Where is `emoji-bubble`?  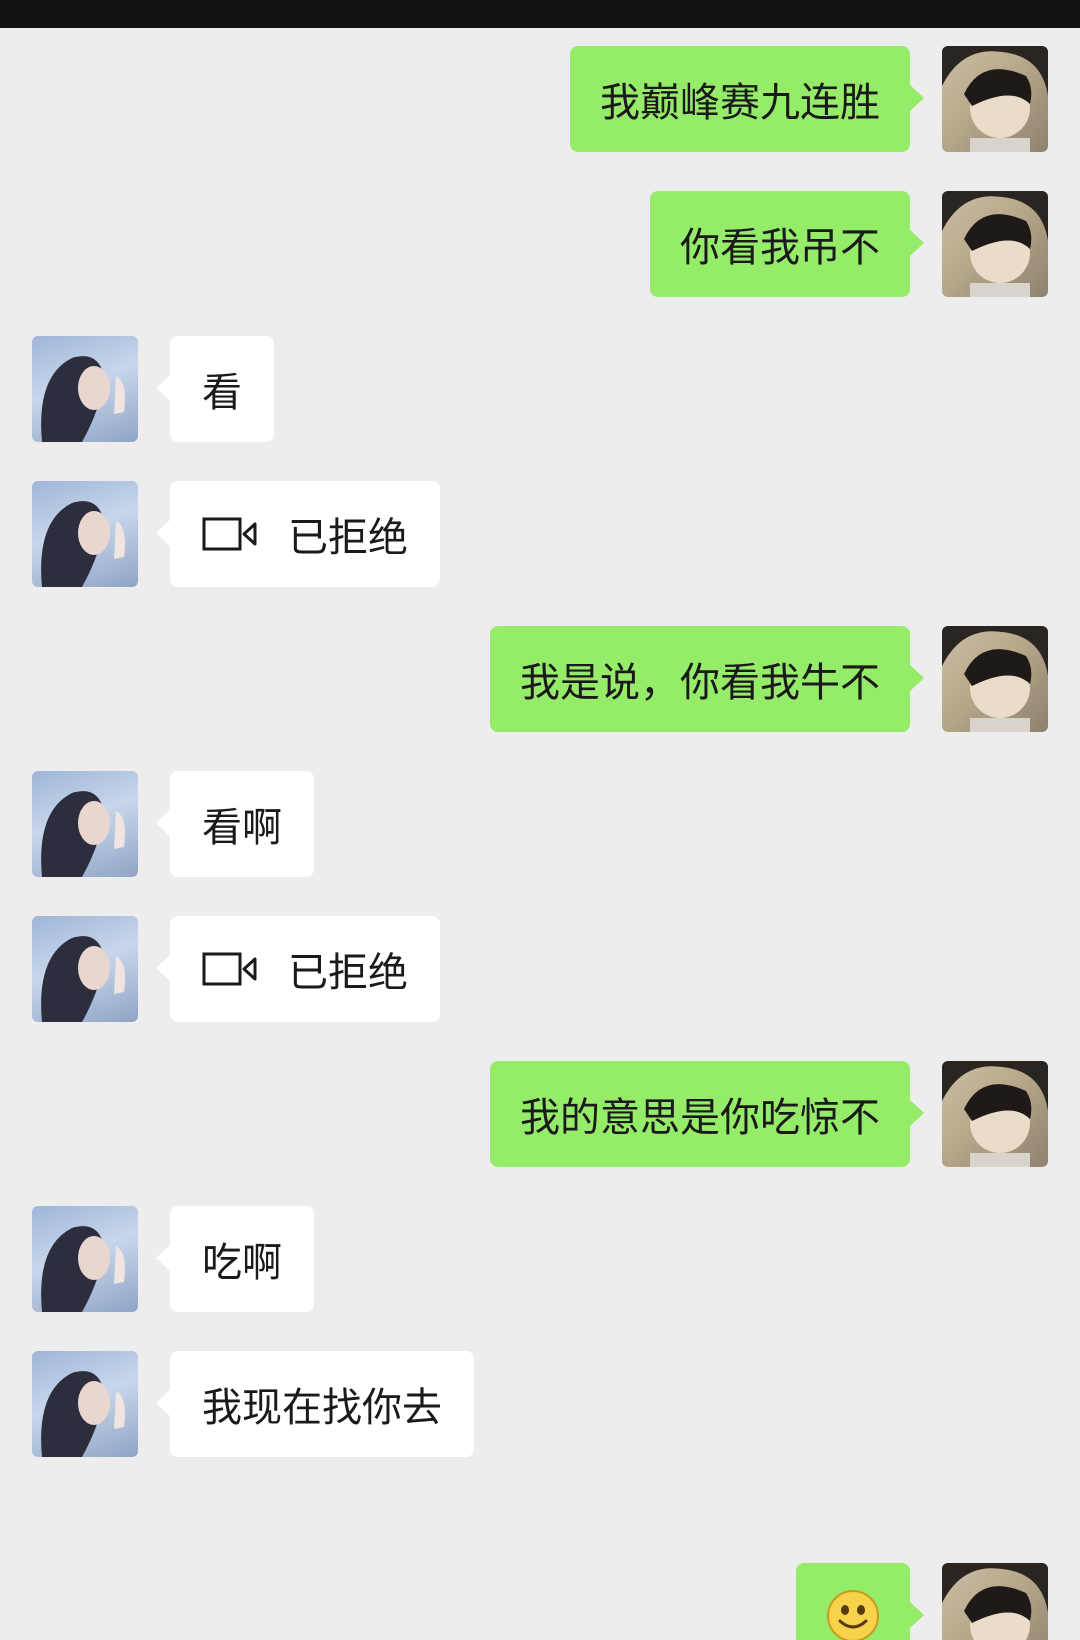 emoji-bubble is located at coordinates (860, 1601).